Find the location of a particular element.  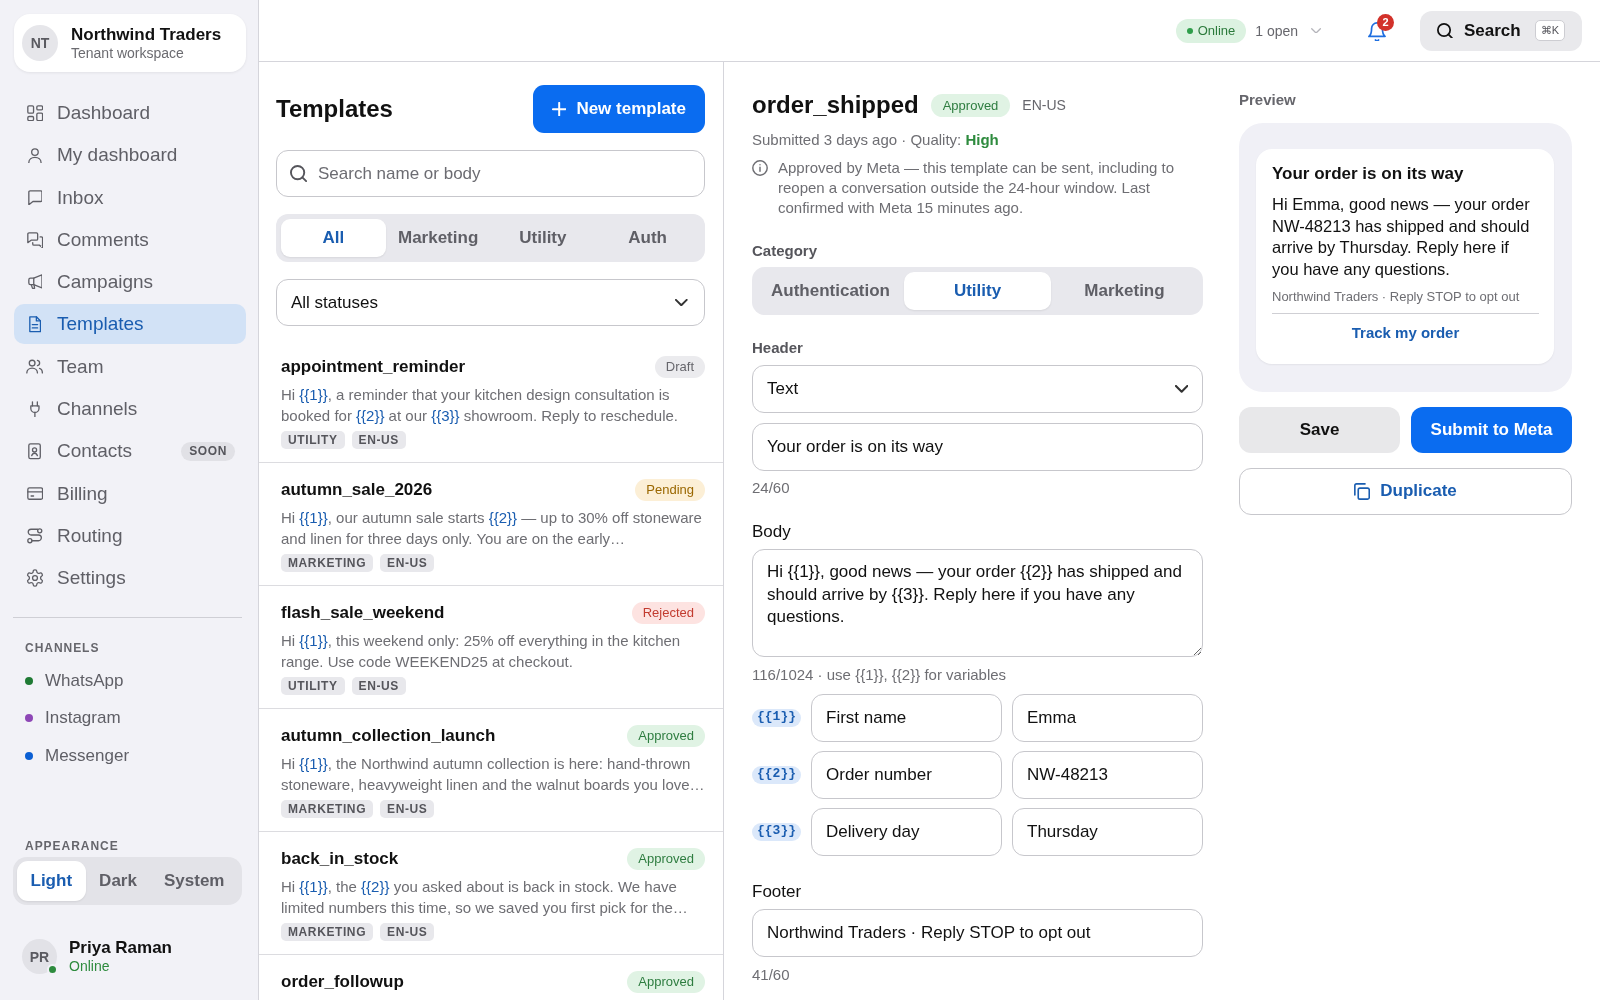

variable-token: {{1}} is located at coordinates (776, 718).